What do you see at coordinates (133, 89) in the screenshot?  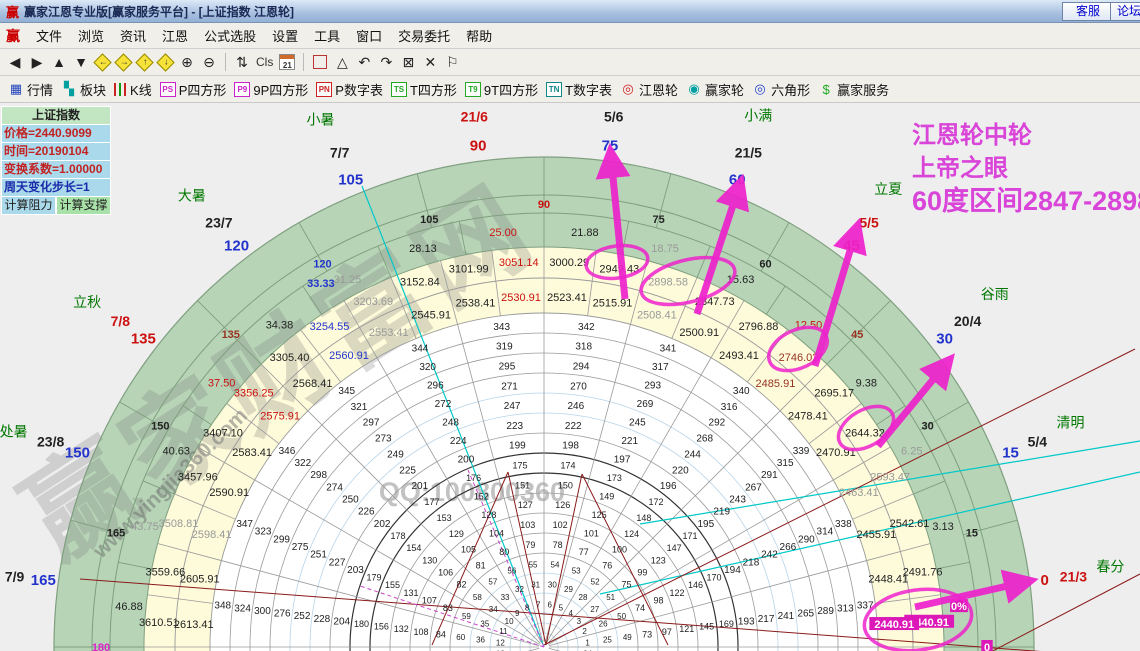 I see `kline-button: K线` at bounding box center [133, 89].